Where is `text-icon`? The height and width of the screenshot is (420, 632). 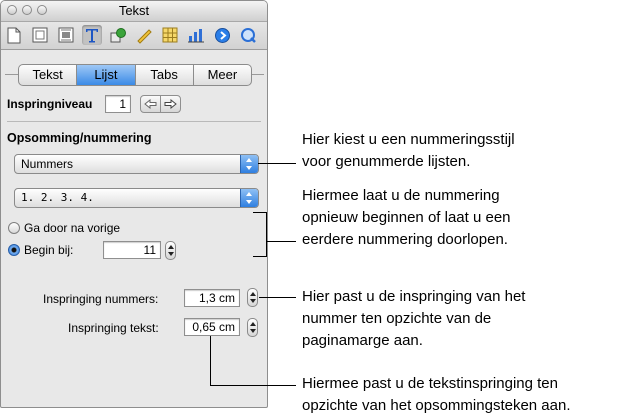
text-icon is located at coordinates (92, 35).